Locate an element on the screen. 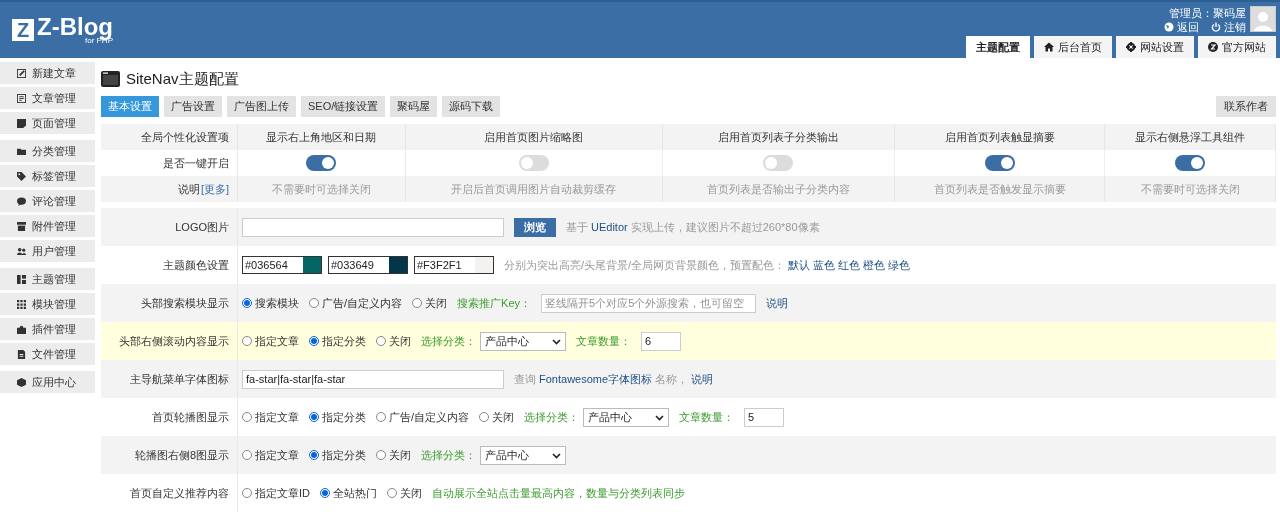  hint-text: 基于 is located at coordinates (577, 227).